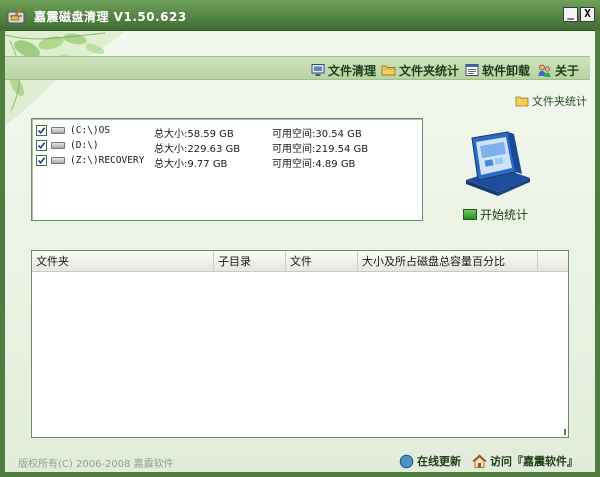 The height and width of the screenshot is (477, 600). I want to click on resize-handle, so click(565, 432).